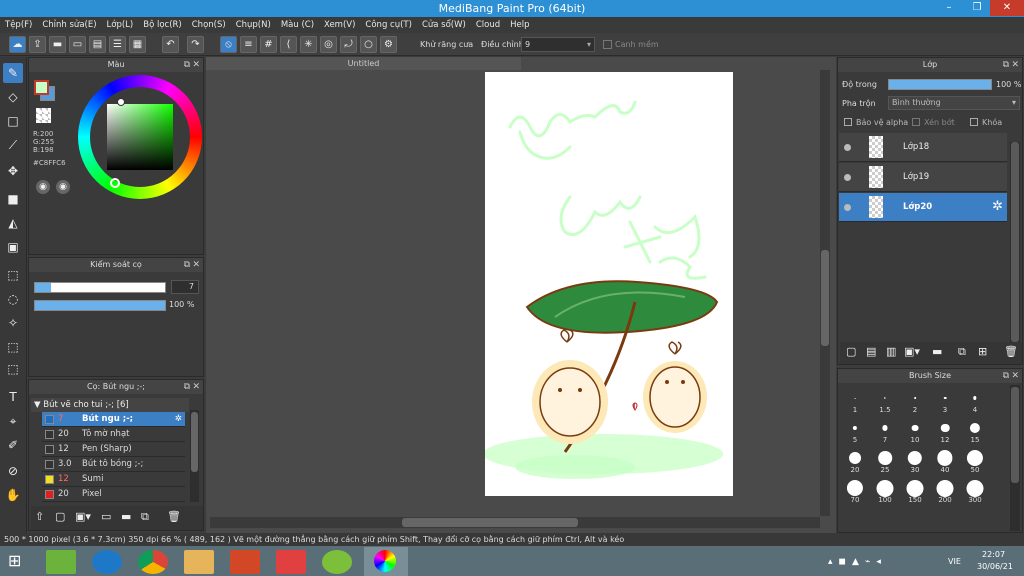 The height and width of the screenshot is (576, 1024). Describe the element at coordinates (885, 430) in the screenshot. I see `brush-size-cell: 7` at that location.